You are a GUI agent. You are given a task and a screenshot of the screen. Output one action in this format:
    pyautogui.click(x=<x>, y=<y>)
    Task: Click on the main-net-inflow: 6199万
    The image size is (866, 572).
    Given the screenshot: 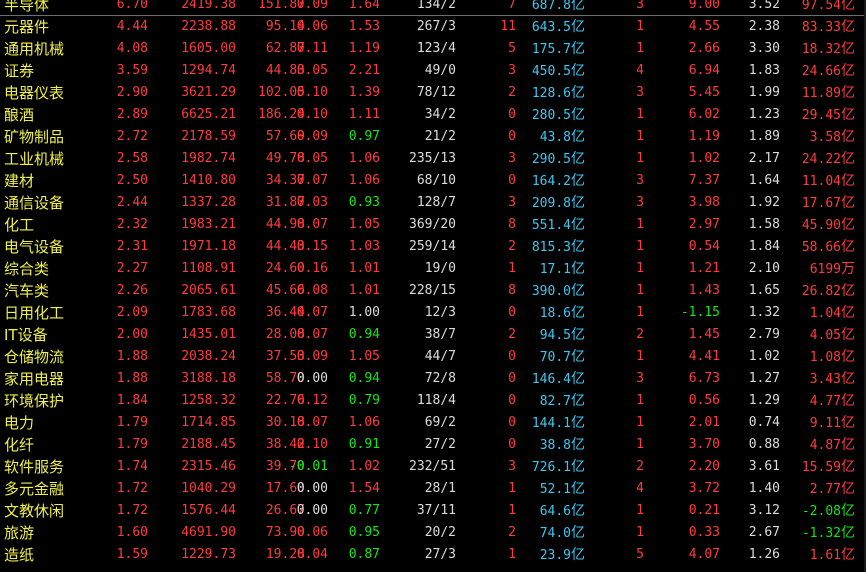 What is the action you would take?
    pyautogui.click(x=832, y=269)
    